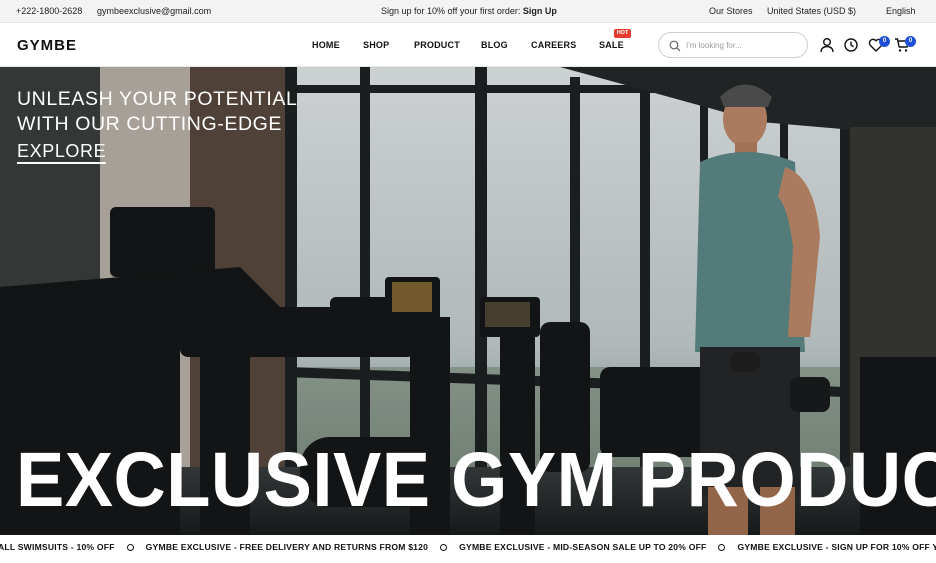  What do you see at coordinates (743, 45) in the screenshot?
I see `search-input` at bounding box center [743, 45].